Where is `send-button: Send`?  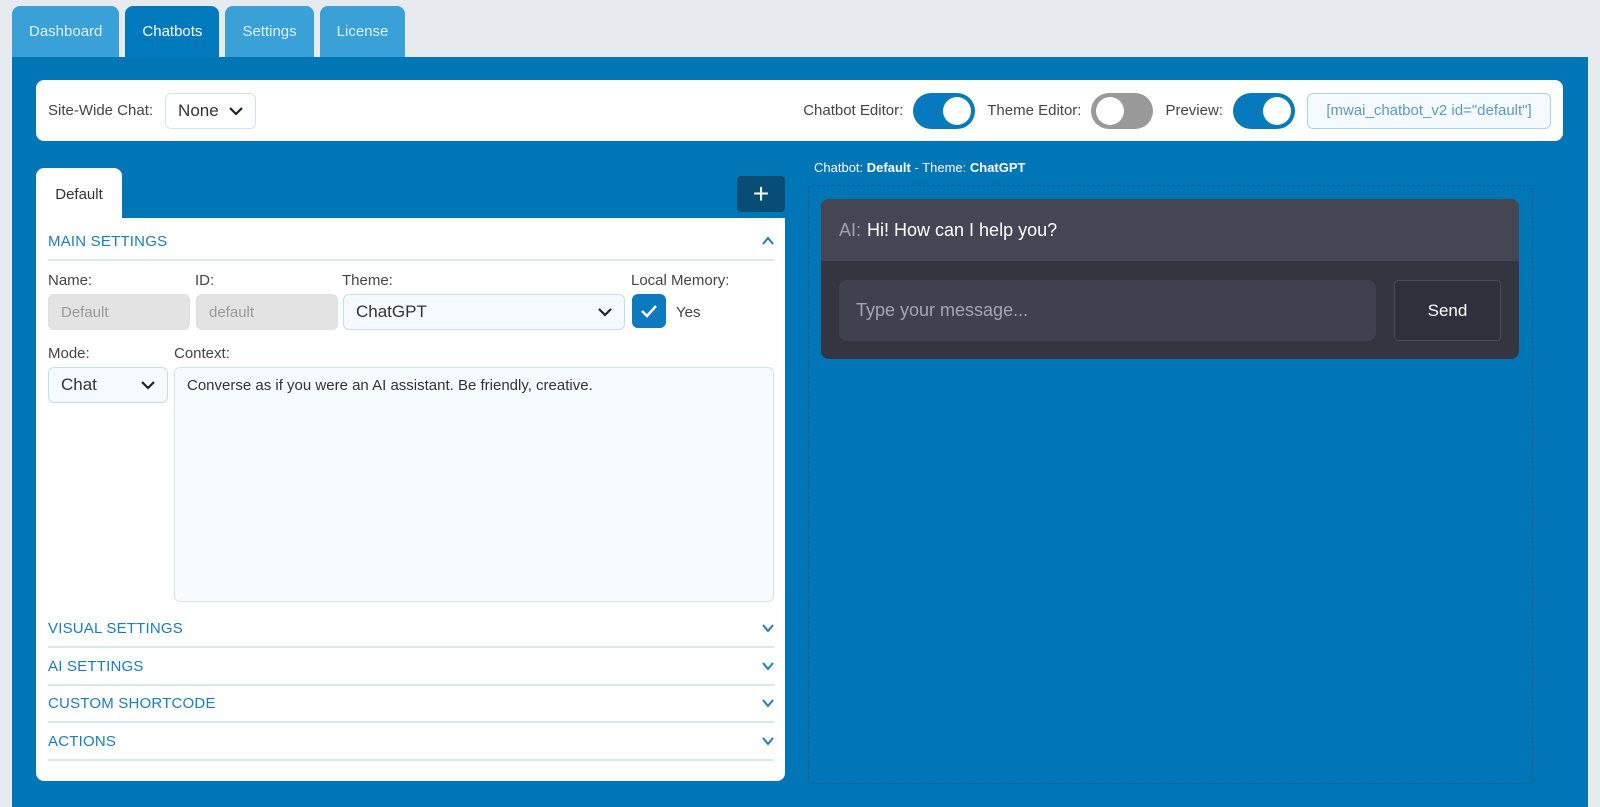
send-button: Send is located at coordinates (1447, 310).